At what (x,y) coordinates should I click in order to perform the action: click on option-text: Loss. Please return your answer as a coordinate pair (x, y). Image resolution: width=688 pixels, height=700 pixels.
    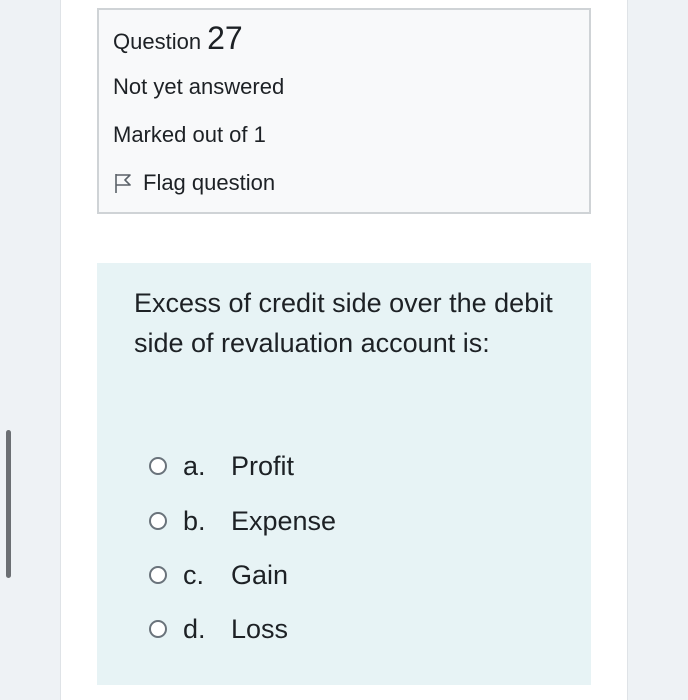
    Looking at the image, I should click on (260, 628).